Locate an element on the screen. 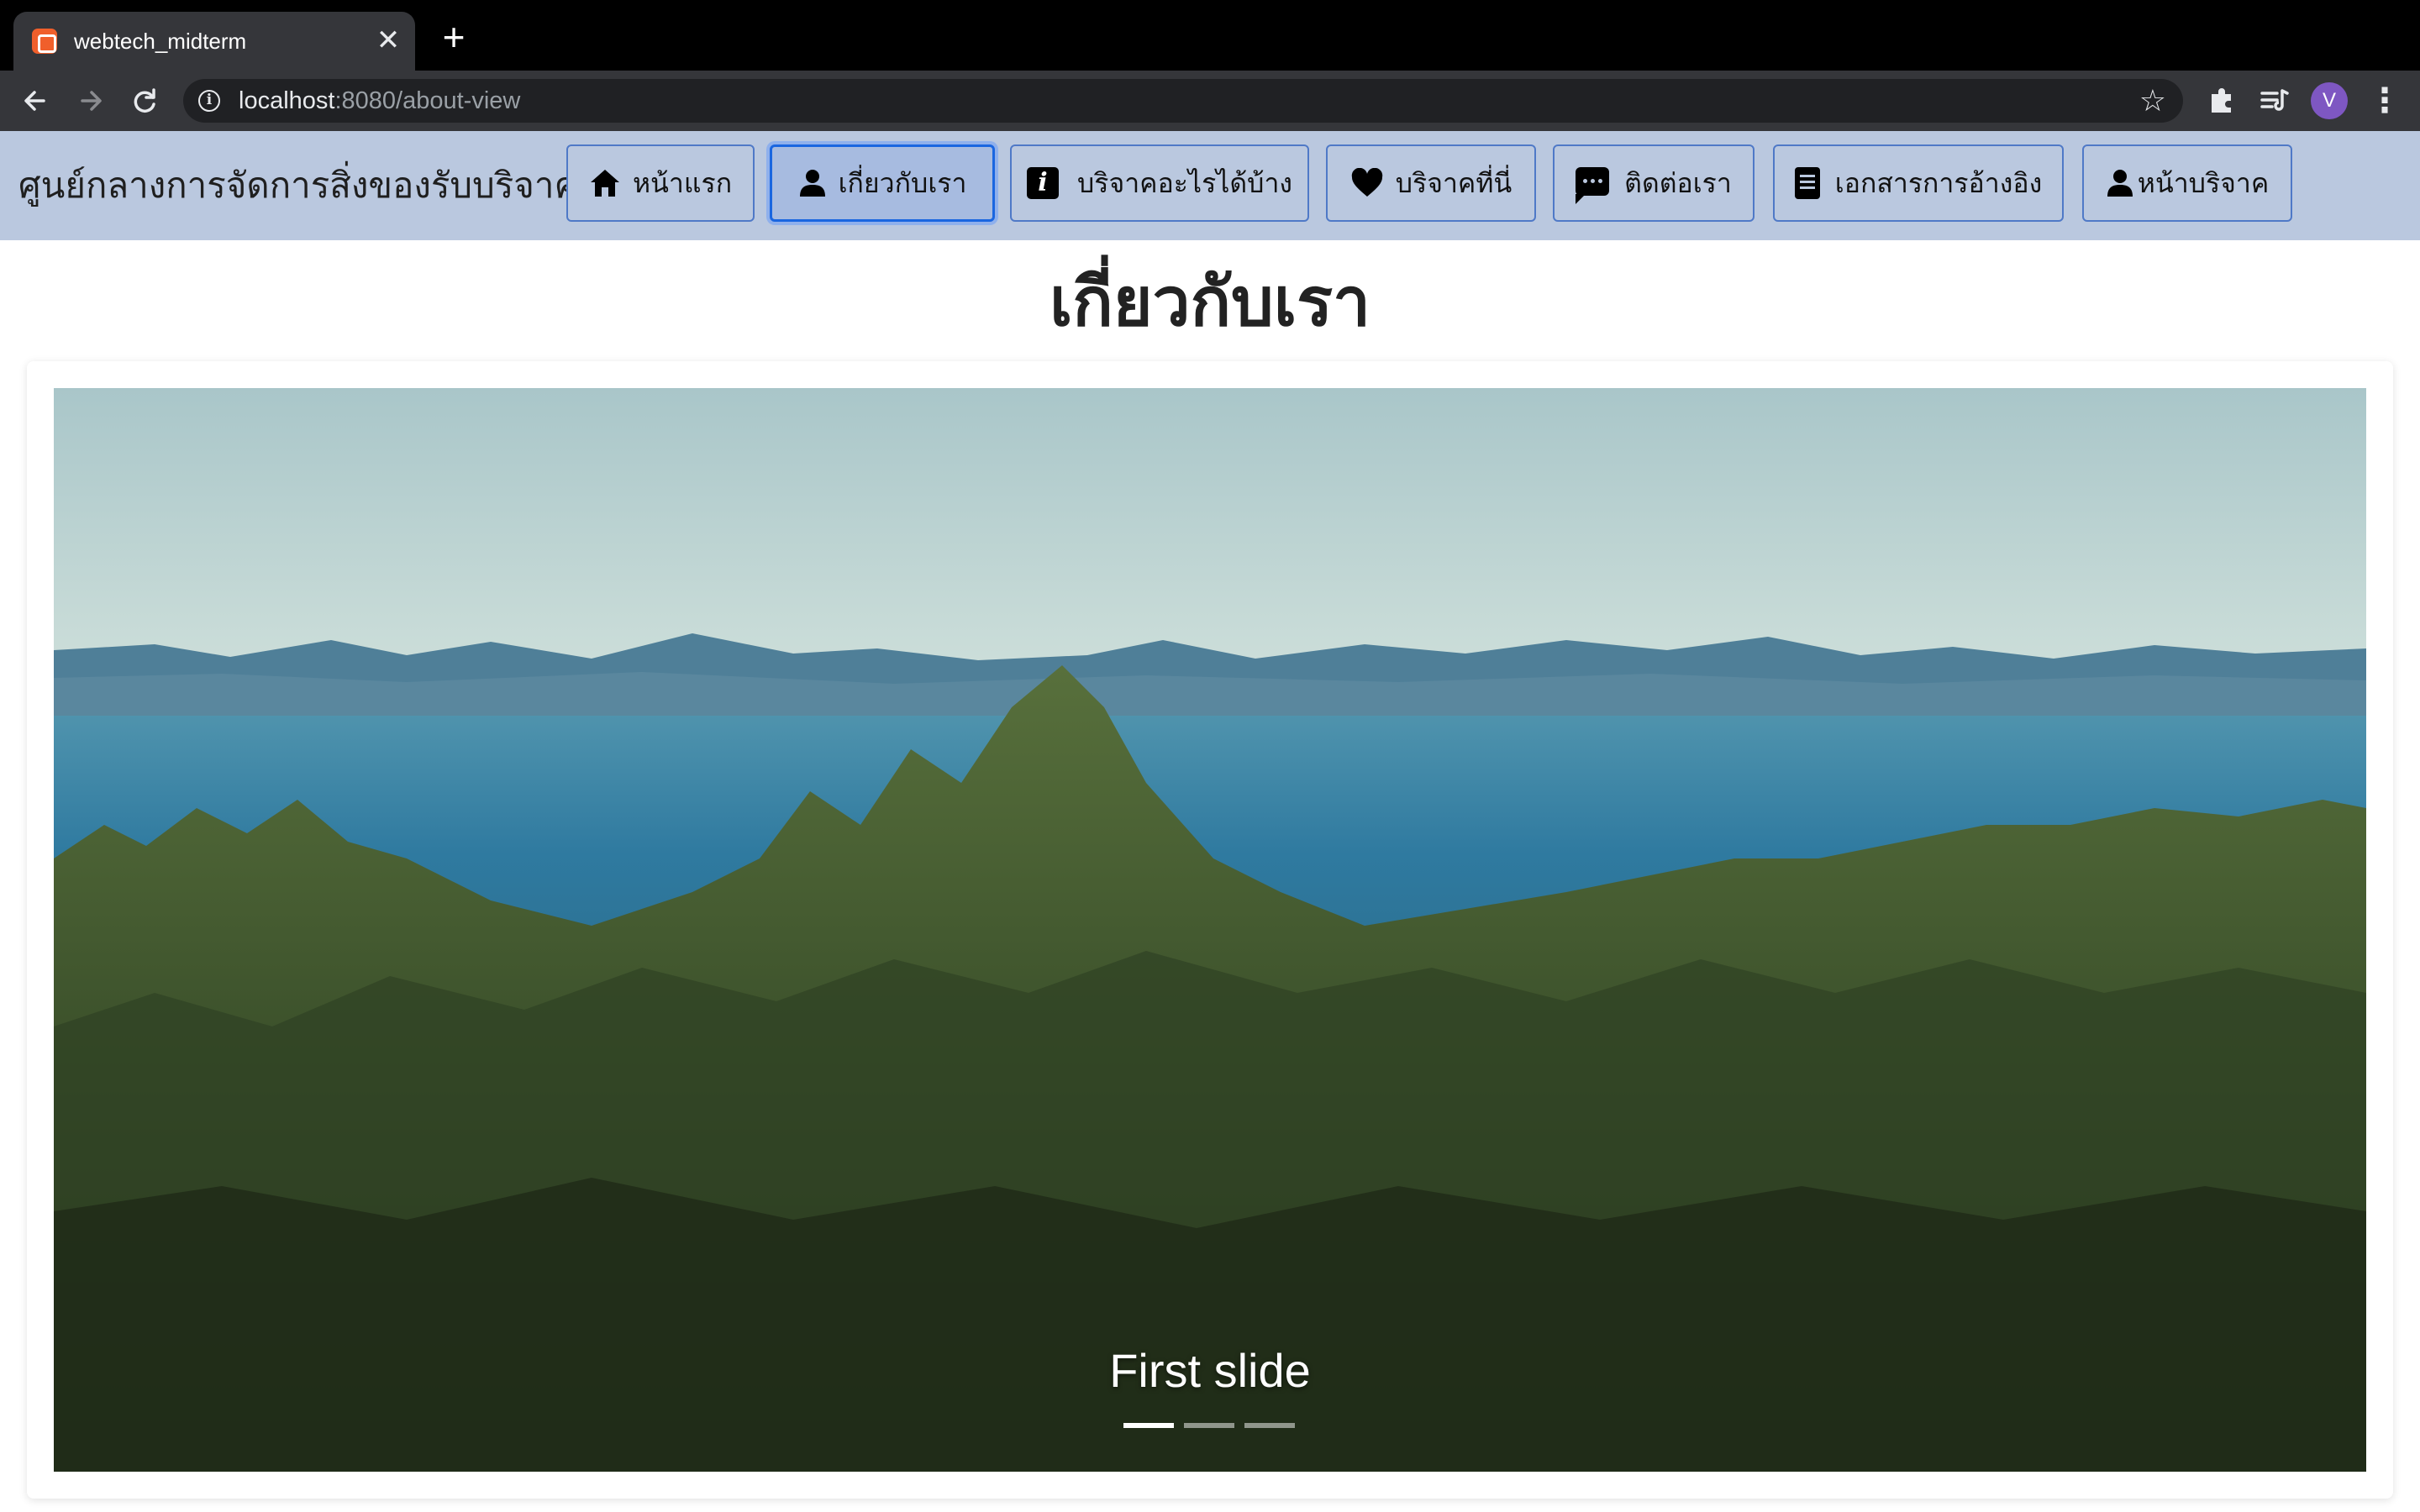 Image resolution: width=2420 pixels, height=1512 pixels. forward-button is located at coordinates (91, 101).